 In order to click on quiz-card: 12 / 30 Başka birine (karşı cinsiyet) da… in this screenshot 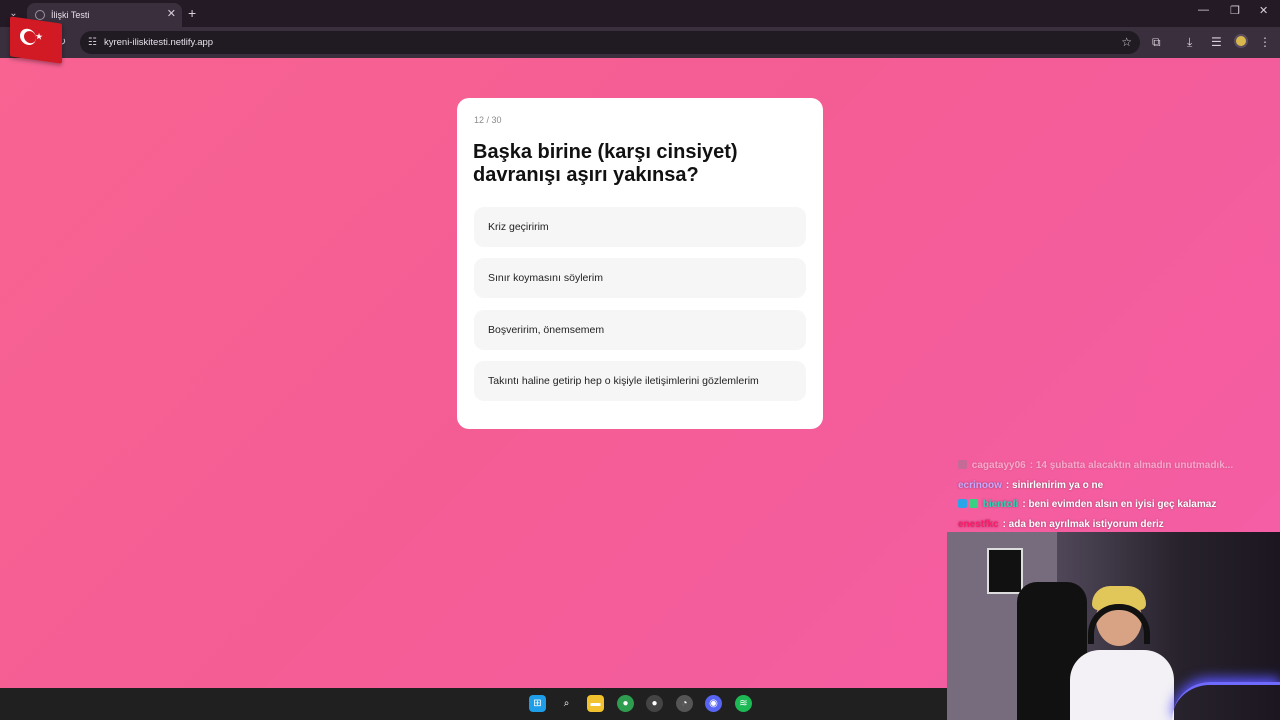, I will do `click(640, 263)`.